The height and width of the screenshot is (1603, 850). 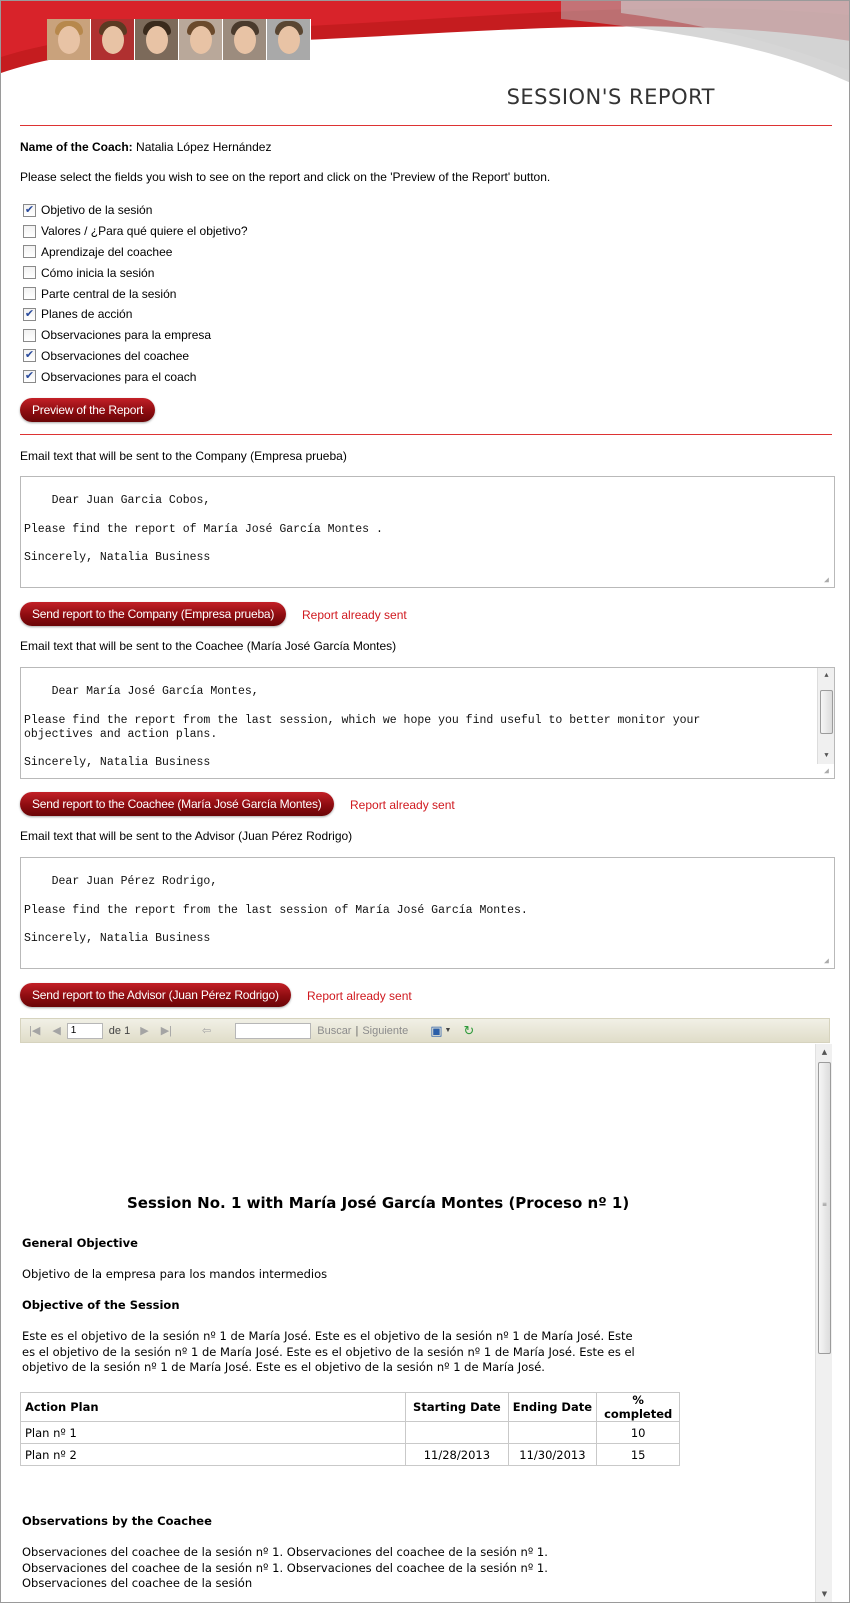 What do you see at coordinates (206, 1030) in the screenshot?
I see `back-to-parent-icon: ⇦` at bounding box center [206, 1030].